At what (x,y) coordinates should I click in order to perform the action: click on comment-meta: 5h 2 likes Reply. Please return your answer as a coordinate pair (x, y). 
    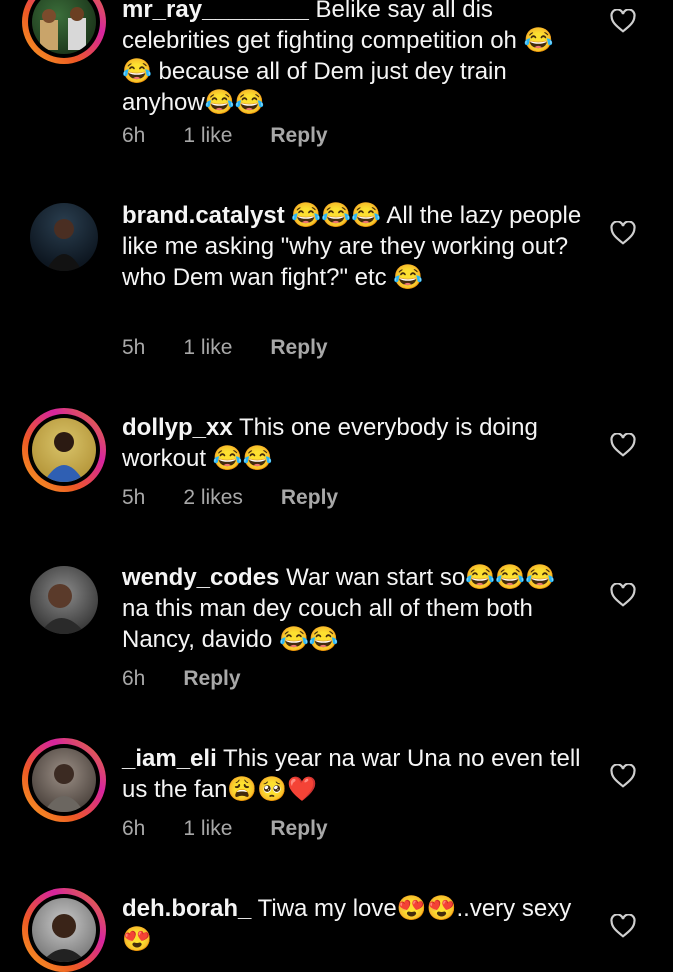
    Looking at the image, I should click on (249, 498).